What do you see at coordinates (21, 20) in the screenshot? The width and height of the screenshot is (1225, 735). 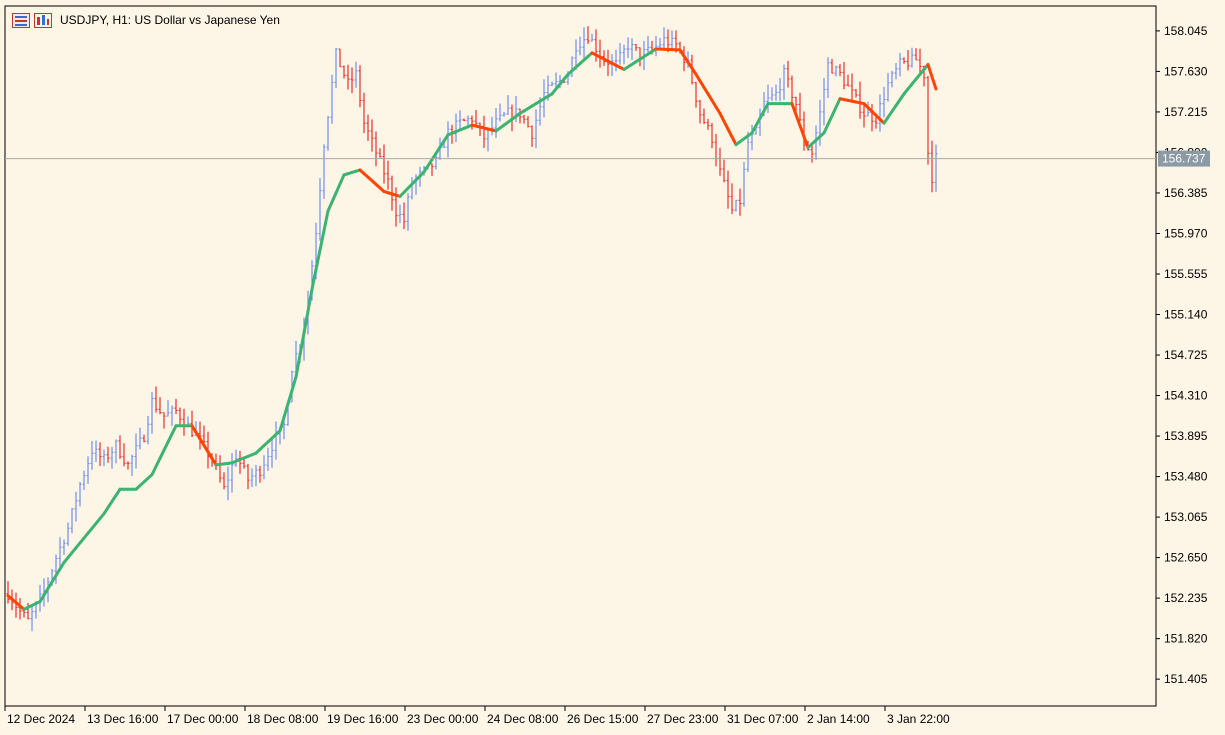 I see `bars-panel-icon` at bounding box center [21, 20].